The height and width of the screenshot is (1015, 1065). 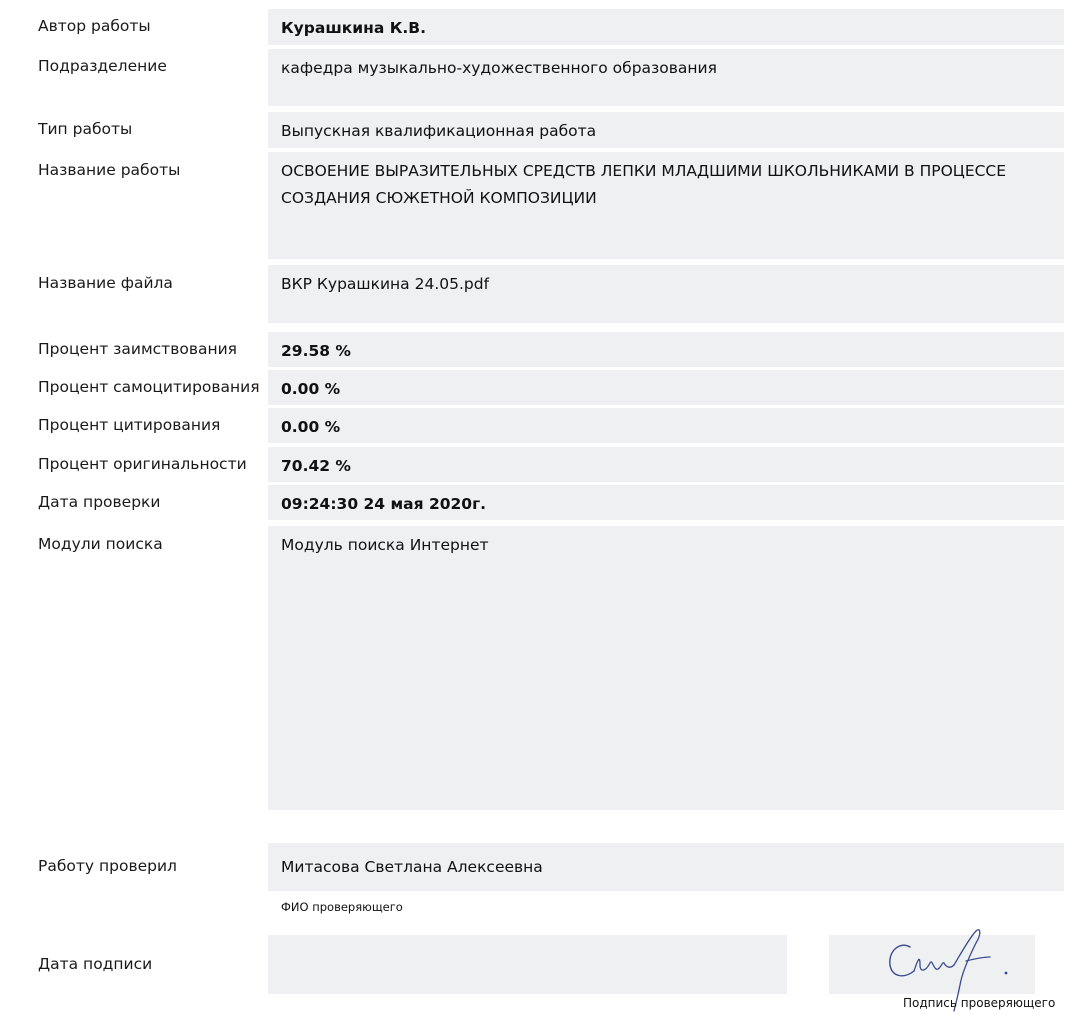 What do you see at coordinates (666, 387) in the screenshot?
I see `self-citation-field: 0.00 %` at bounding box center [666, 387].